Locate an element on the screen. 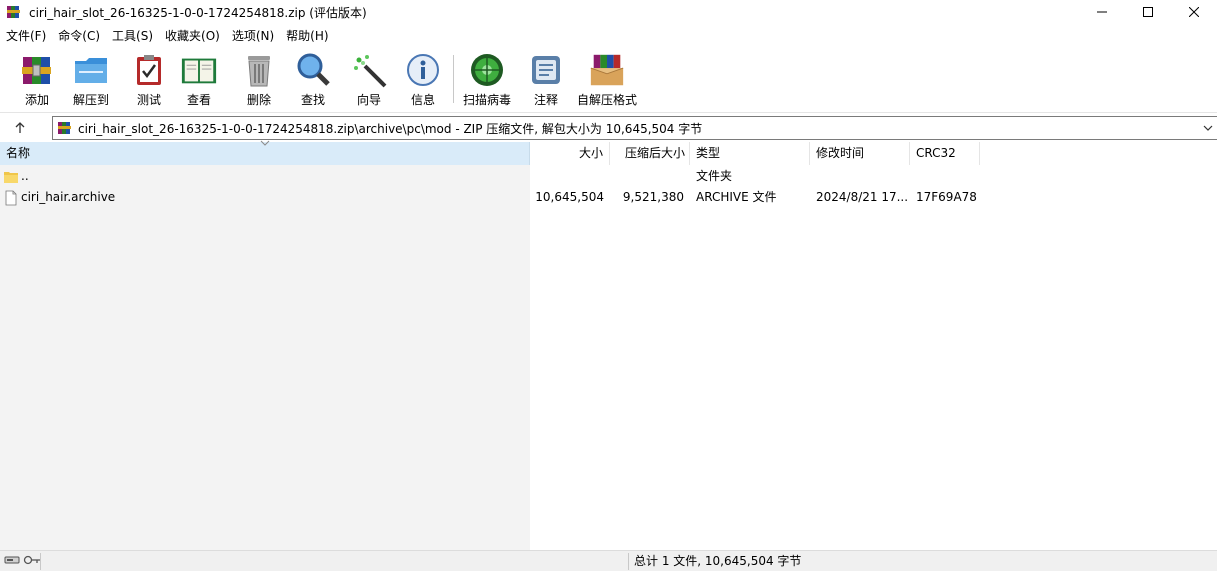 The height and width of the screenshot is (571, 1217). menu-help: 帮助(H) is located at coordinates (307, 36).